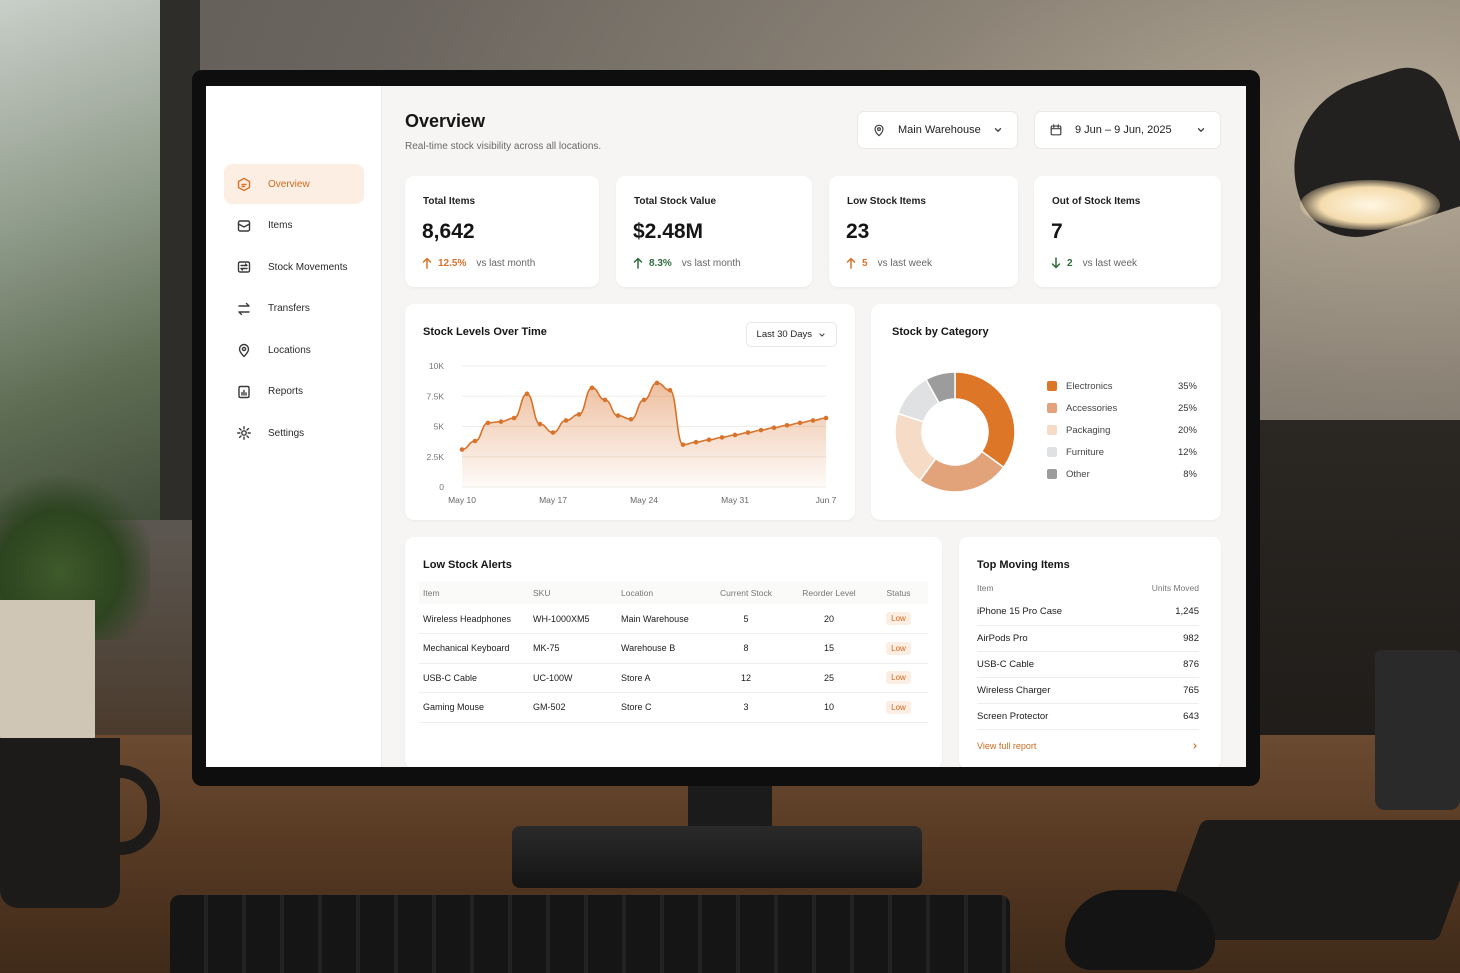 The image size is (1460, 973). What do you see at coordinates (1417, 730) in the screenshot?
I see `pen-holder` at bounding box center [1417, 730].